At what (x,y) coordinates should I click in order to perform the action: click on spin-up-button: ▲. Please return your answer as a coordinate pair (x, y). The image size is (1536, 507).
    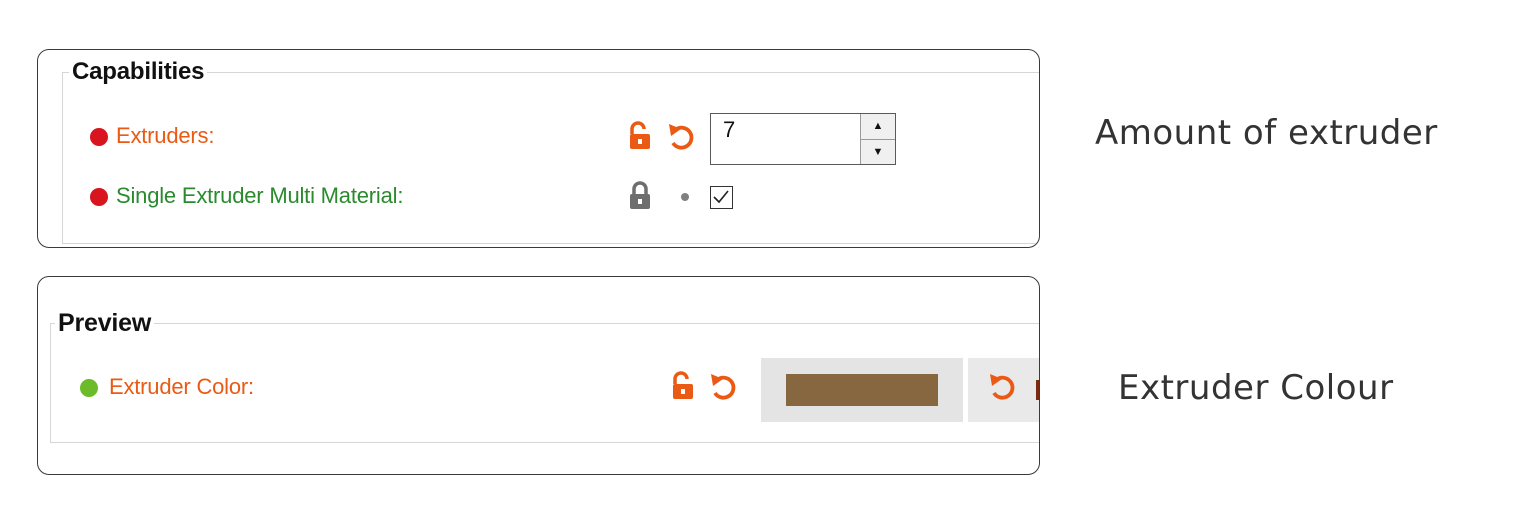
    Looking at the image, I should click on (878, 127).